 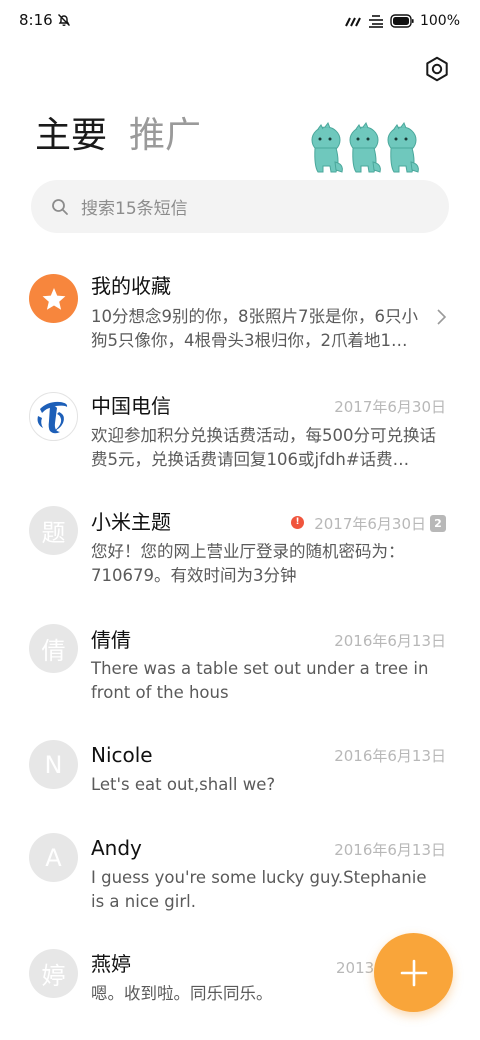 What do you see at coordinates (439, 21) in the screenshot?
I see `battery-percent: 100%` at bounding box center [439, 21].